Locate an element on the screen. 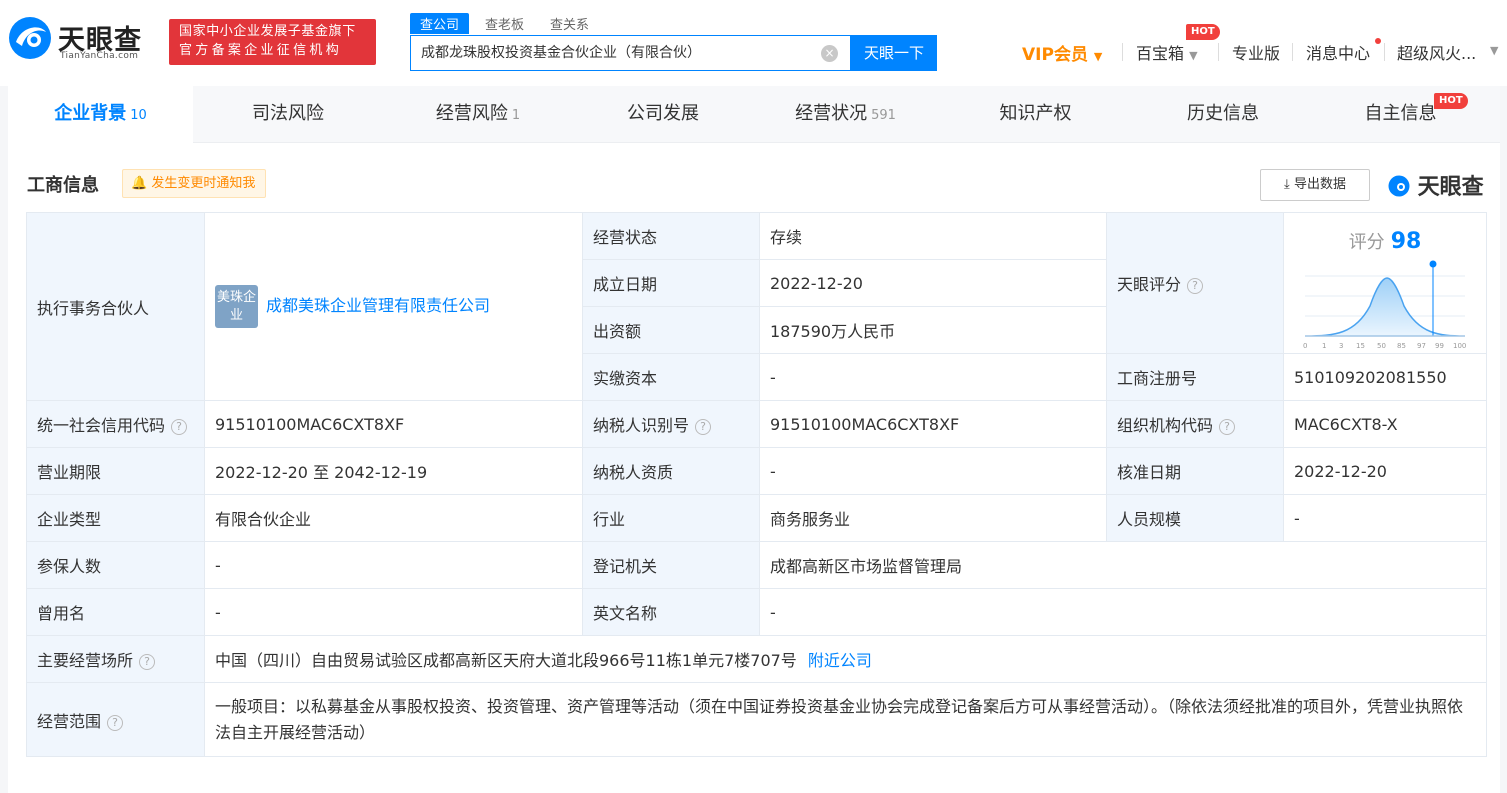  tab-operations: 经营状况 591 is located at coordinates (845, 114).